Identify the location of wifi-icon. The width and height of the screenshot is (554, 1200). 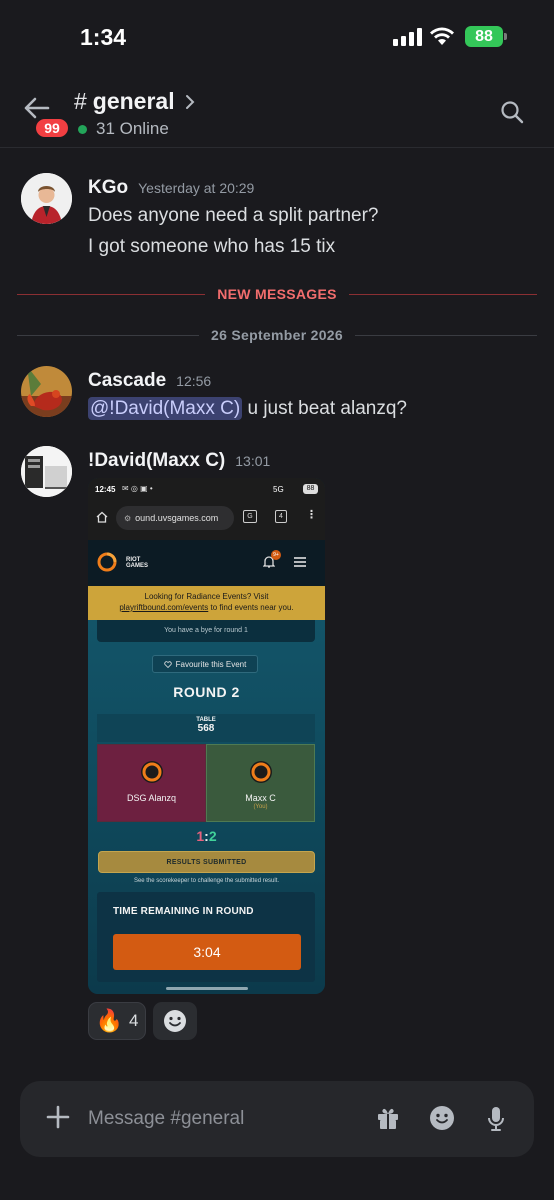
(442, 36).